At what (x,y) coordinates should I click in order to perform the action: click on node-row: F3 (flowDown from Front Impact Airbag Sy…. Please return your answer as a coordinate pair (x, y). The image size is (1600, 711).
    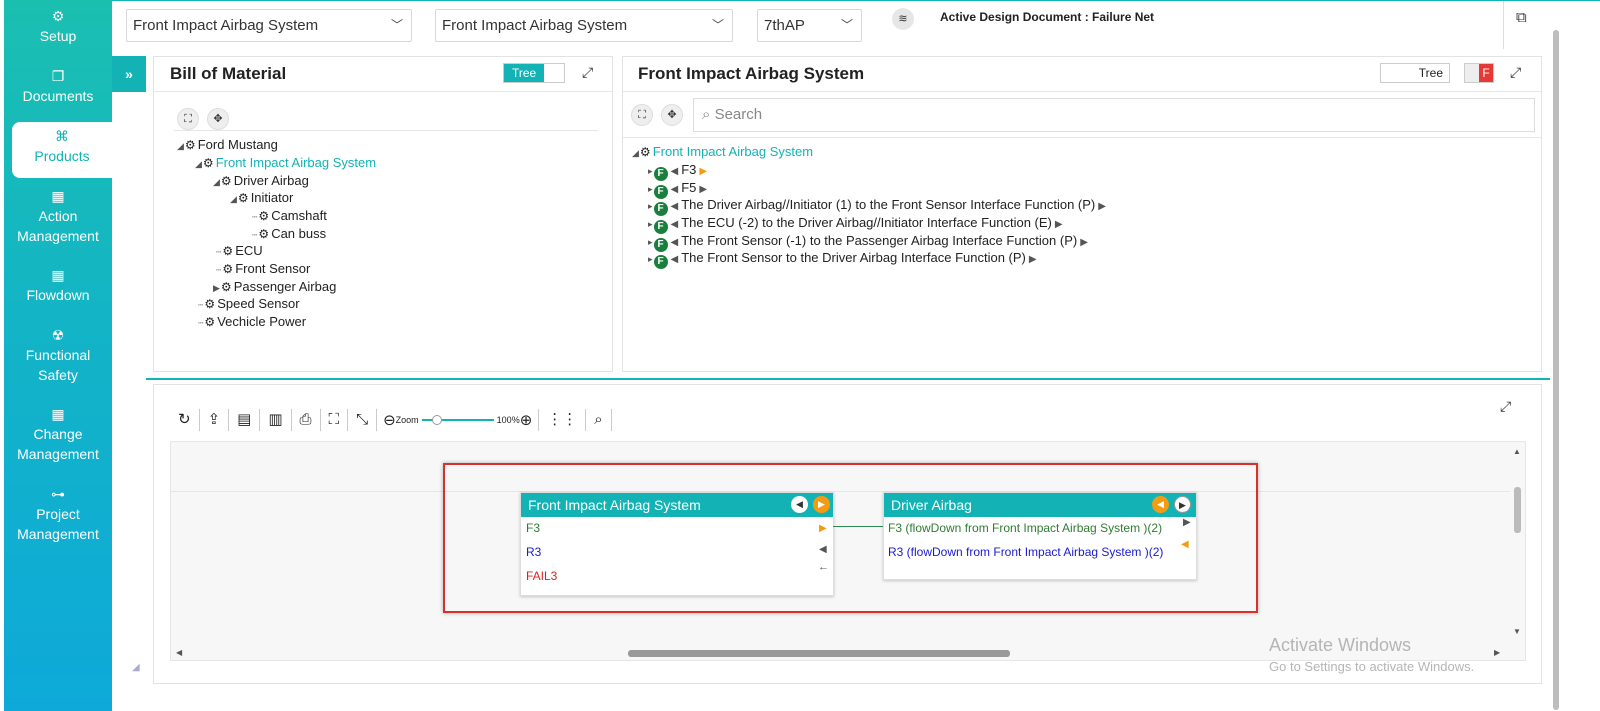
    Looking at the image, I should click on (1025, 528).